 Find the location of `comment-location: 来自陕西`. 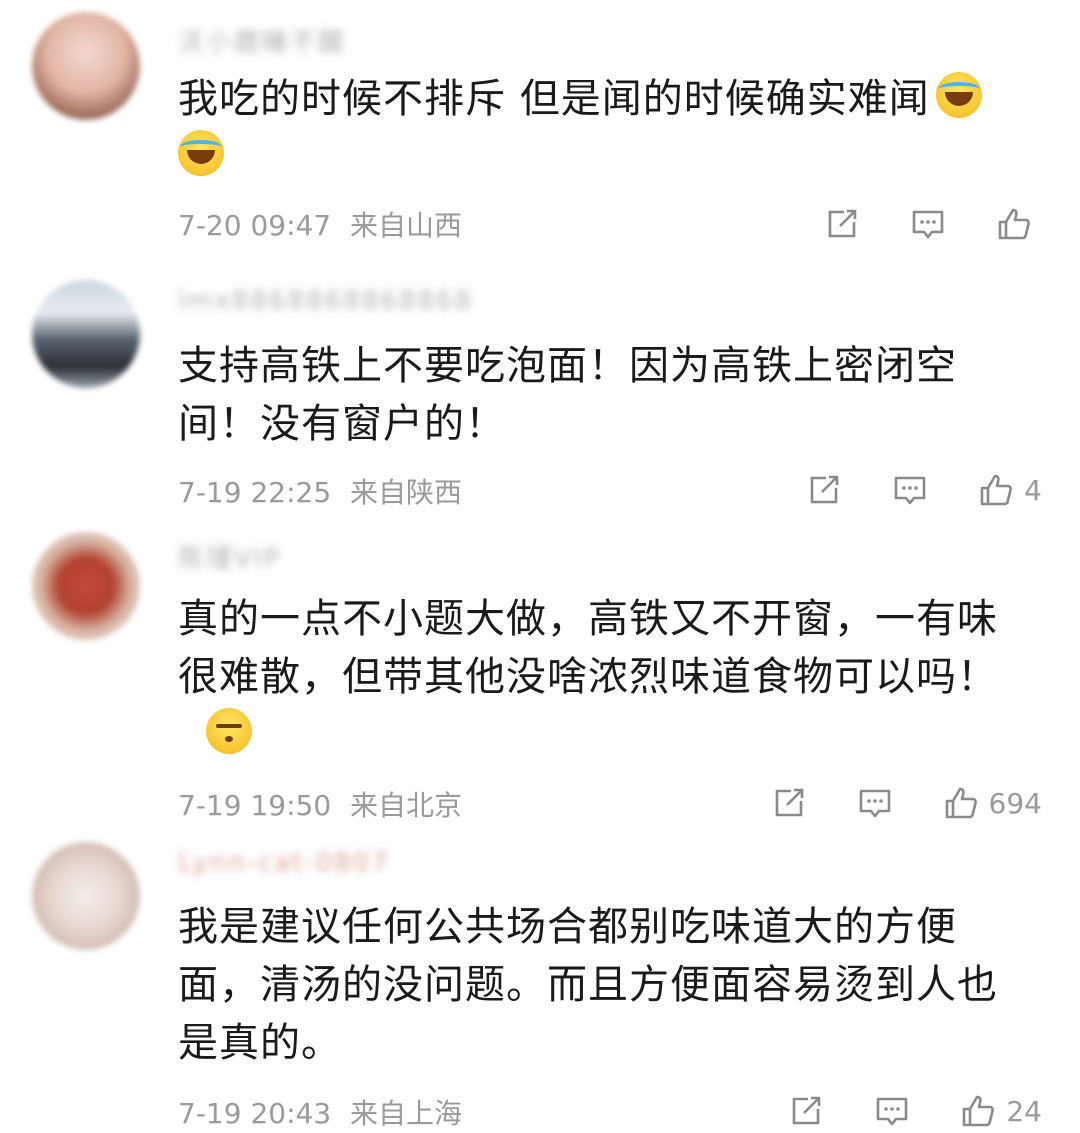

comment-location: 来自陕西 is located at coordinates (406, 492).